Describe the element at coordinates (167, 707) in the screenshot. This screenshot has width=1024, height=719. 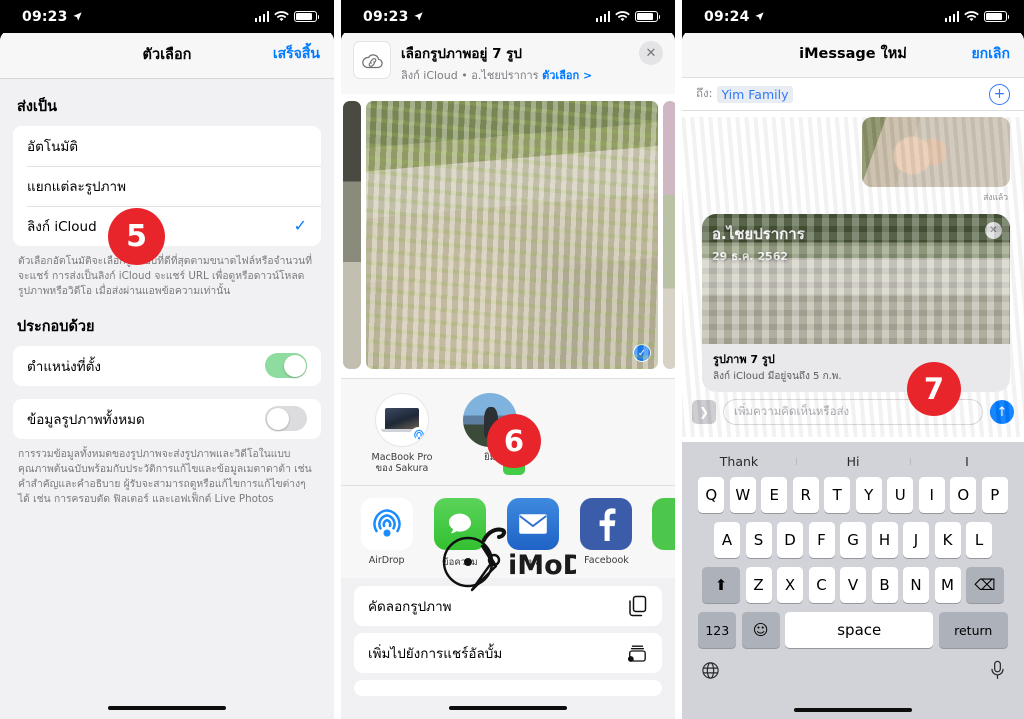
I see `home-indicator` at that location.